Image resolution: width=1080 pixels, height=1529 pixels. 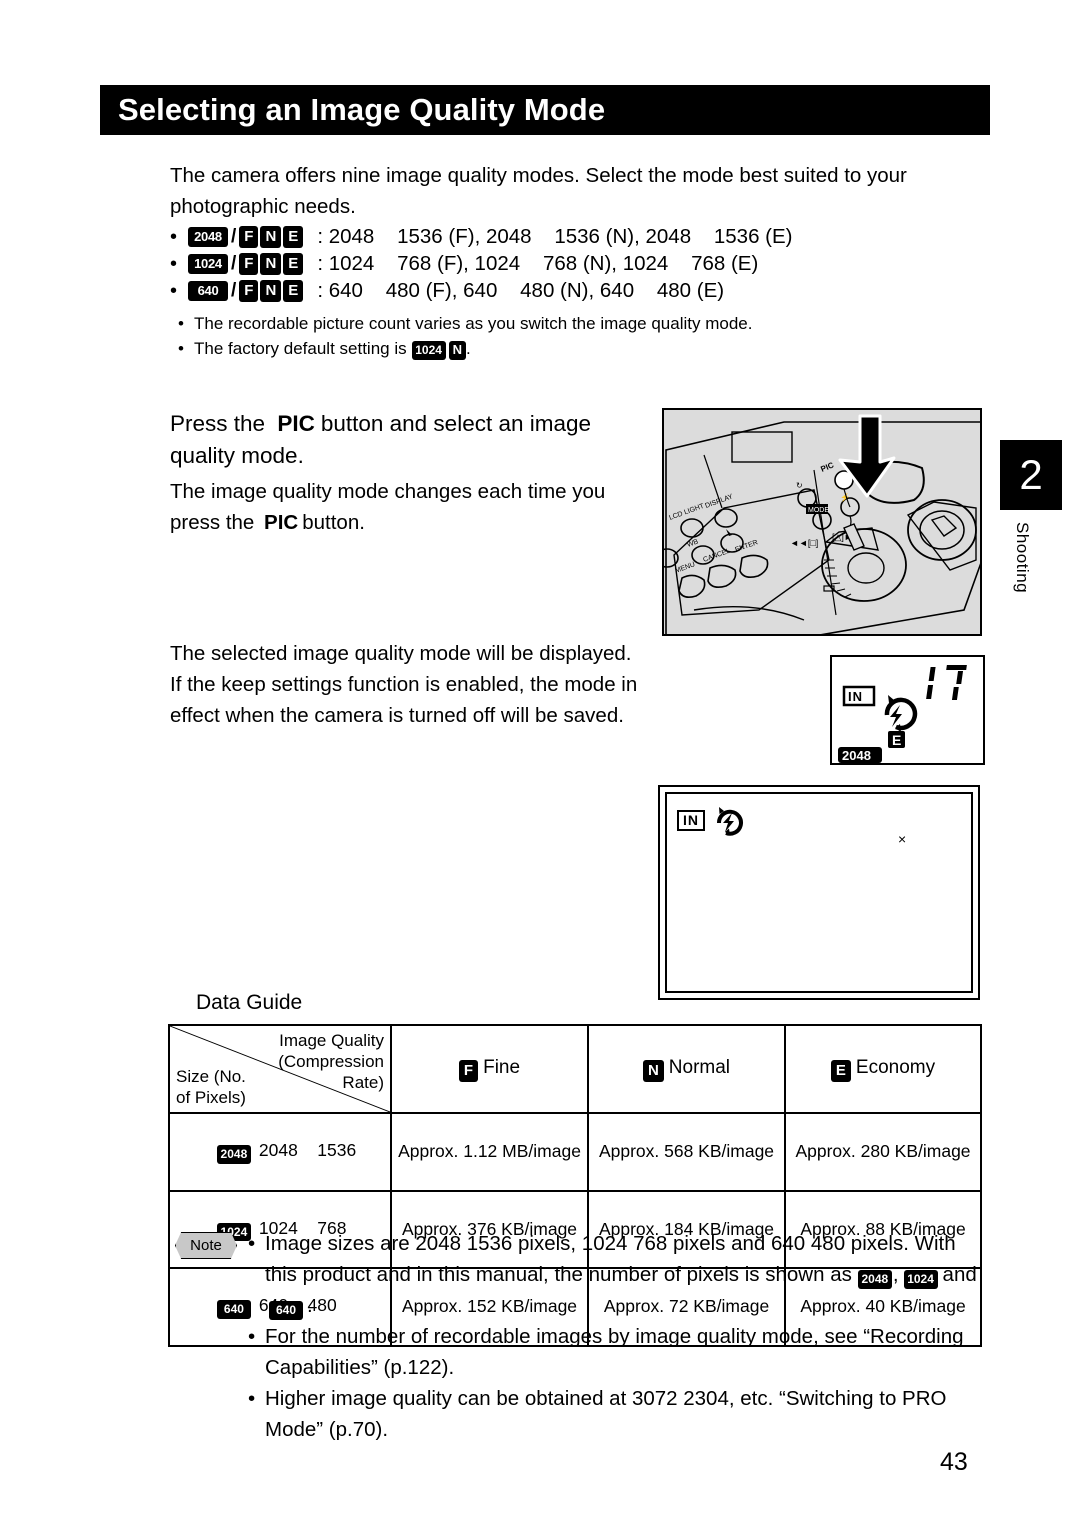 I want to click on mode-icon-group: 1024 / F N E, so click(x=246, y=264).